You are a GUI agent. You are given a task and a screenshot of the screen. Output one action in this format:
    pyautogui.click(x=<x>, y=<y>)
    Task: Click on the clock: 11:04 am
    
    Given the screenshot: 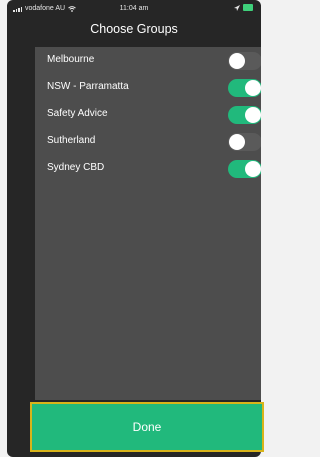 What is the action you would take?
    pyautogui.click(x=134, y=8)
    